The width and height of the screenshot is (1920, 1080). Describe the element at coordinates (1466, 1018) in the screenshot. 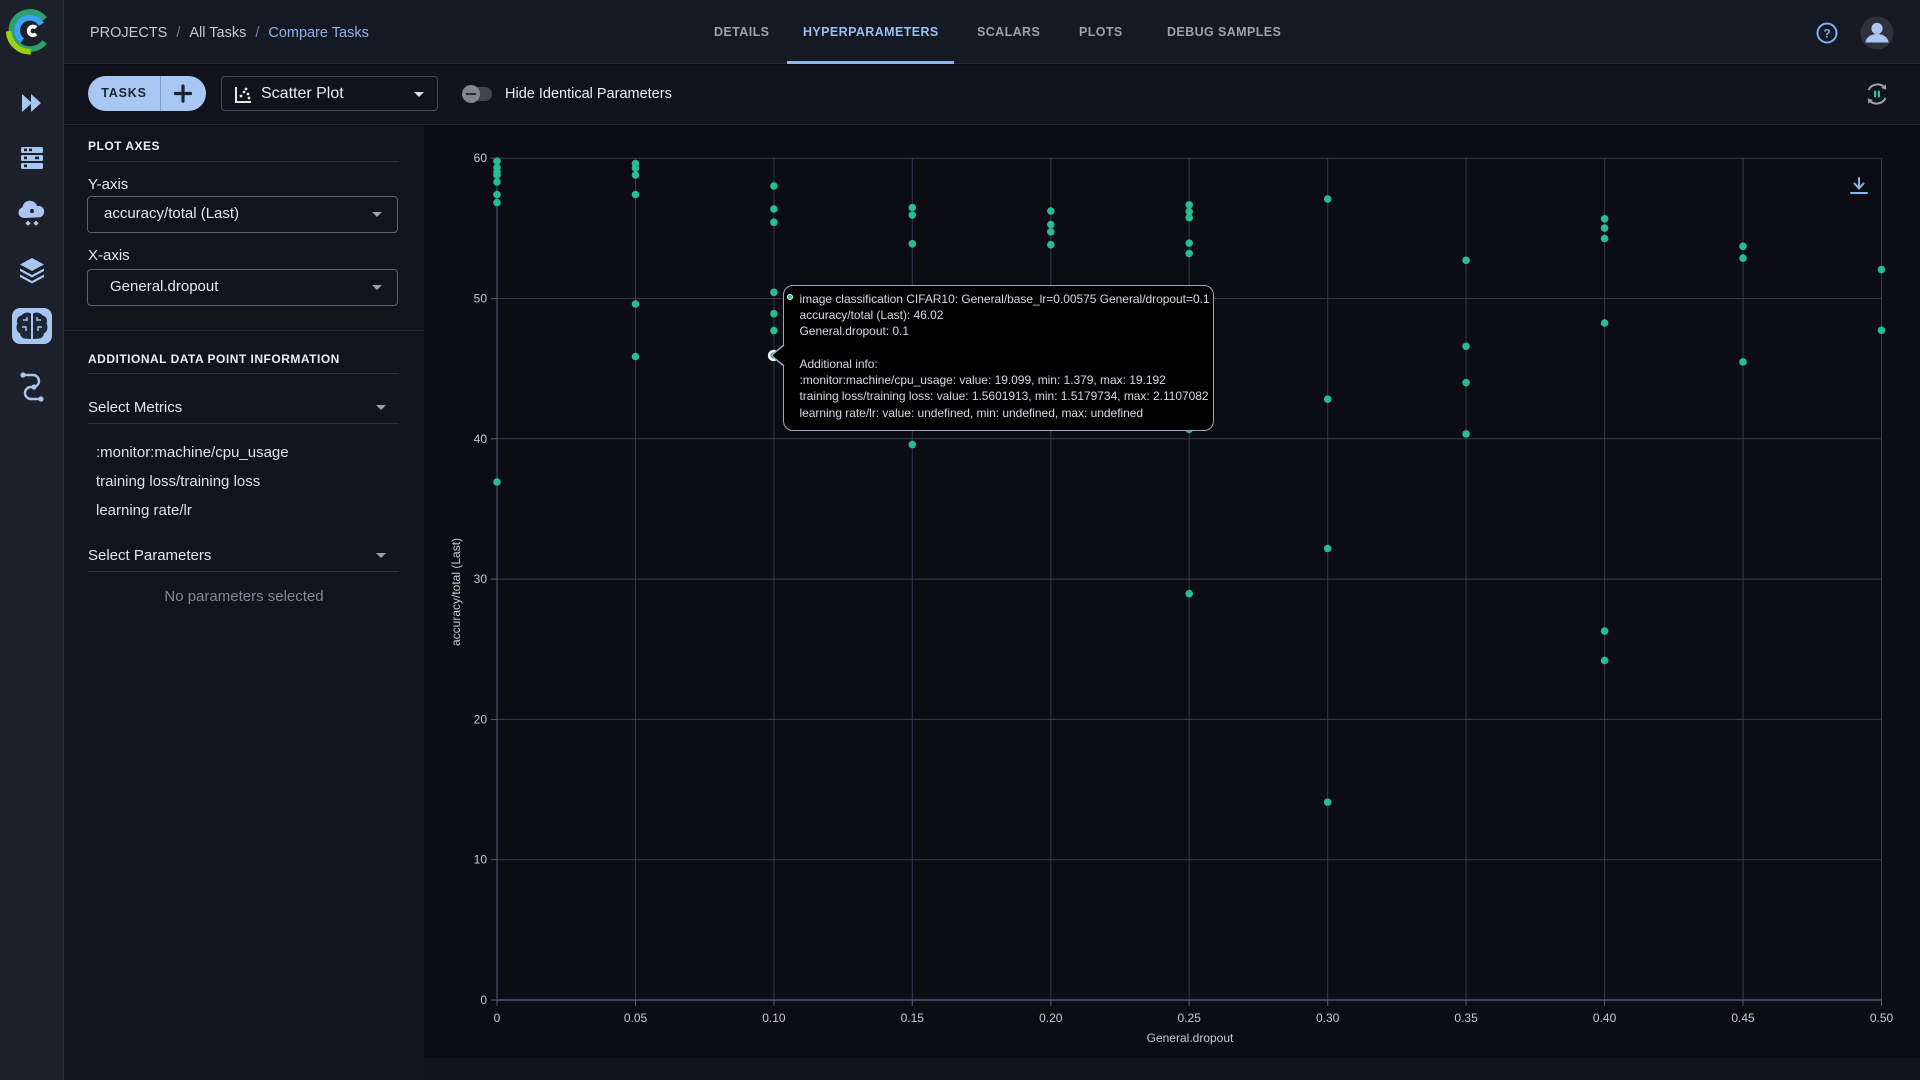

I see `svg-text: 0.35` at that location.